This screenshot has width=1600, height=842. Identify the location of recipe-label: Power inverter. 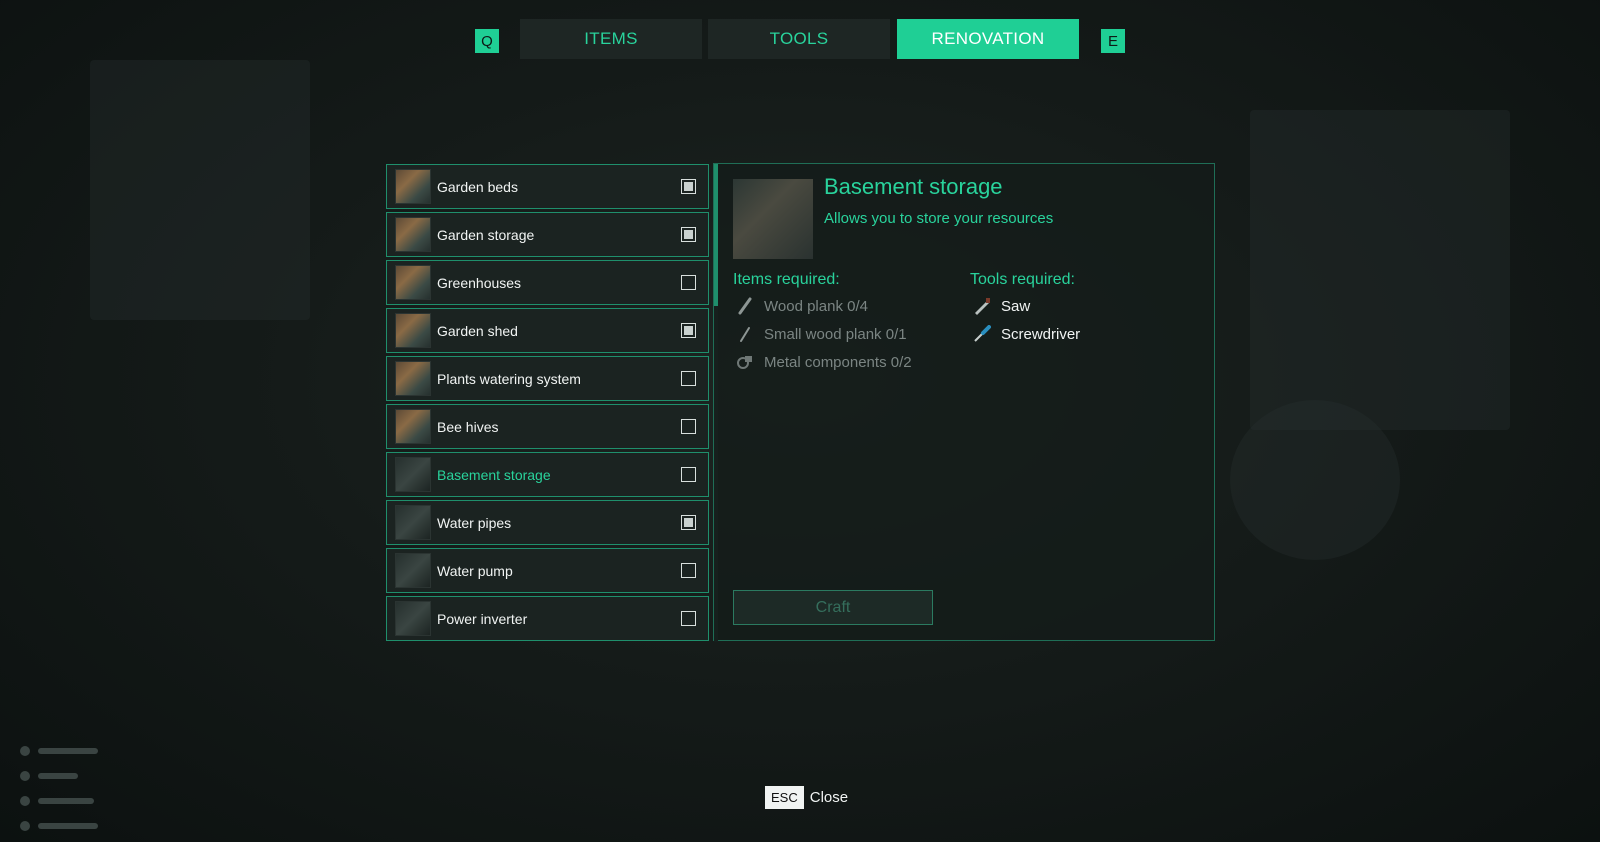
(482, 618).